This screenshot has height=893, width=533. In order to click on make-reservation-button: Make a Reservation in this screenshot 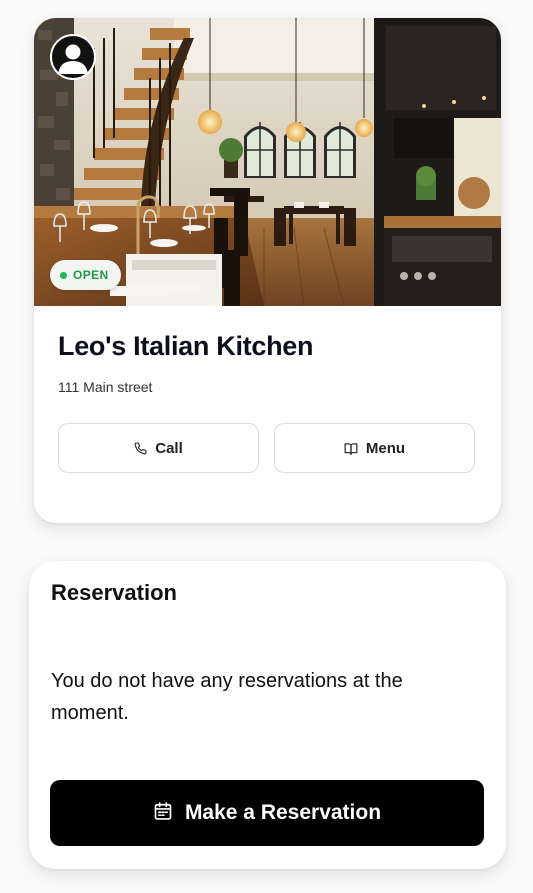, I will do `click(267, 813)`.